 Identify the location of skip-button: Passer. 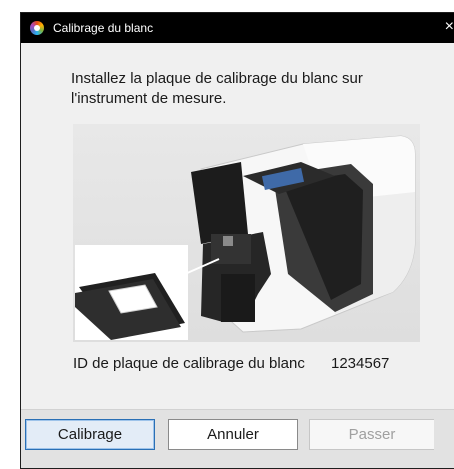
(371, 434).